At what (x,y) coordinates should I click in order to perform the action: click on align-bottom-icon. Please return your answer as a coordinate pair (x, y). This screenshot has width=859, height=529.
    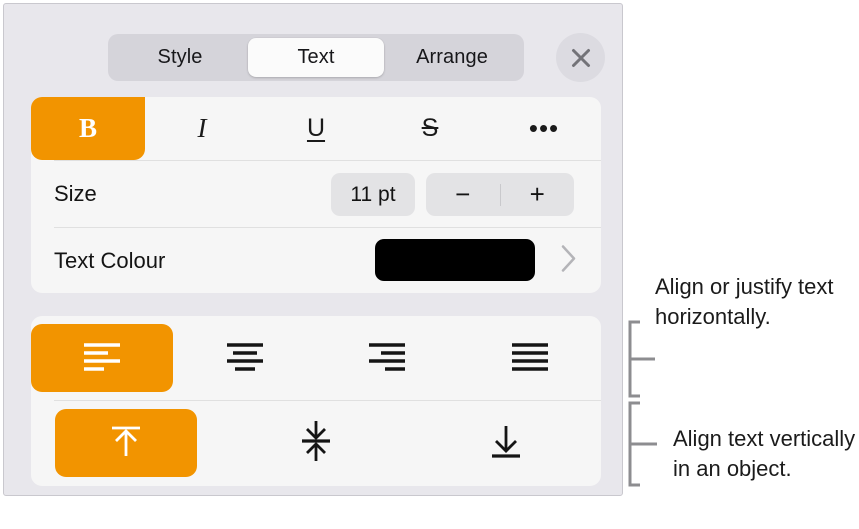
    Looking at the image, I should click on (506, 443).